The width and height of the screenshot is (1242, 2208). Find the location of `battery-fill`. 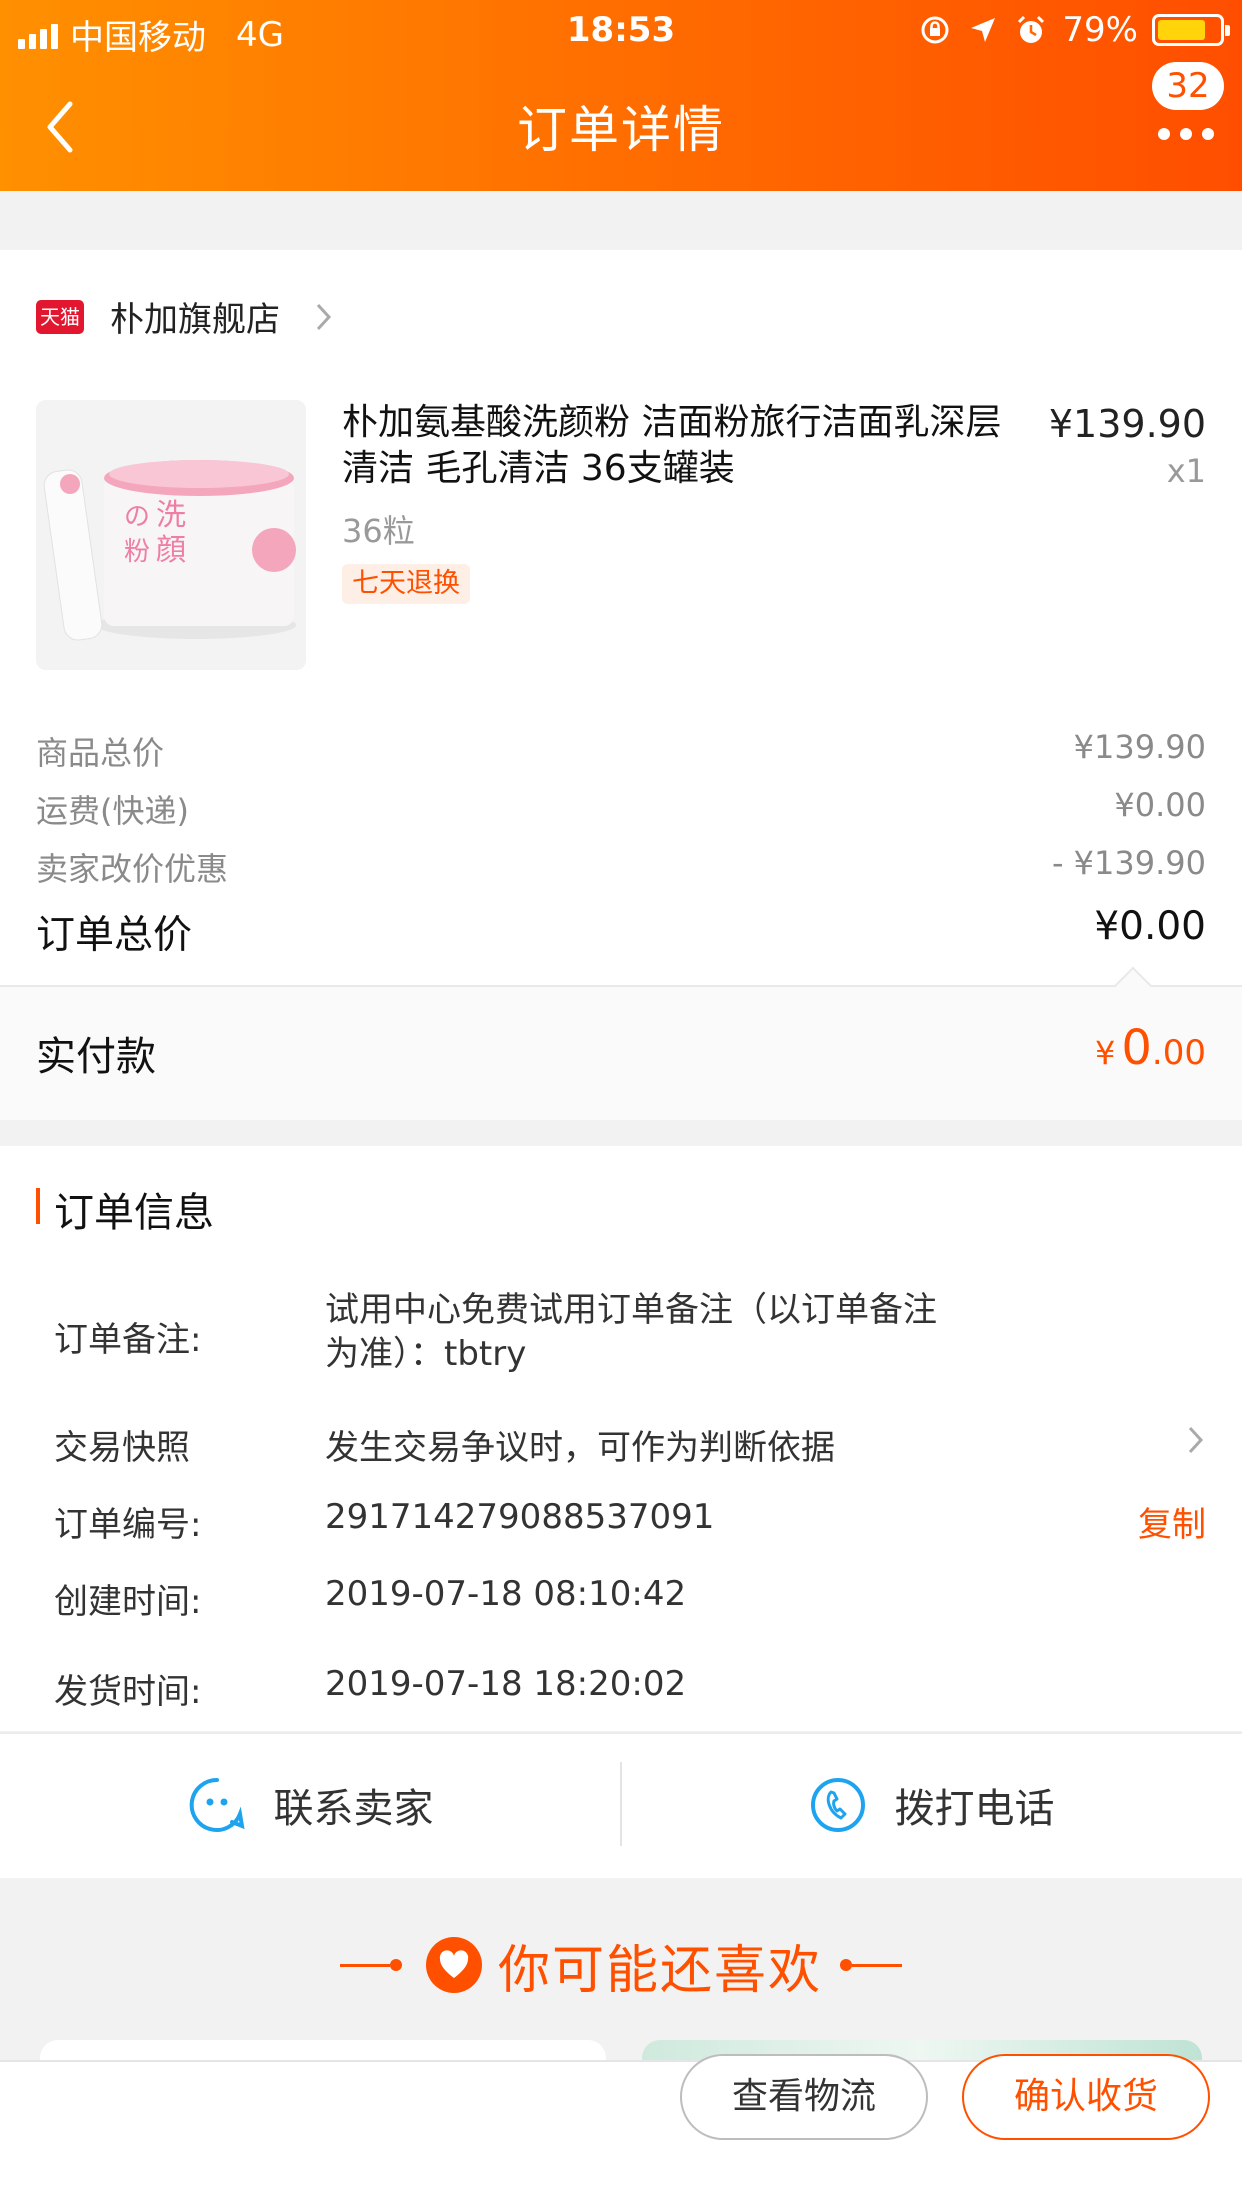

battery-fill is located at coordinates (1182, 30).